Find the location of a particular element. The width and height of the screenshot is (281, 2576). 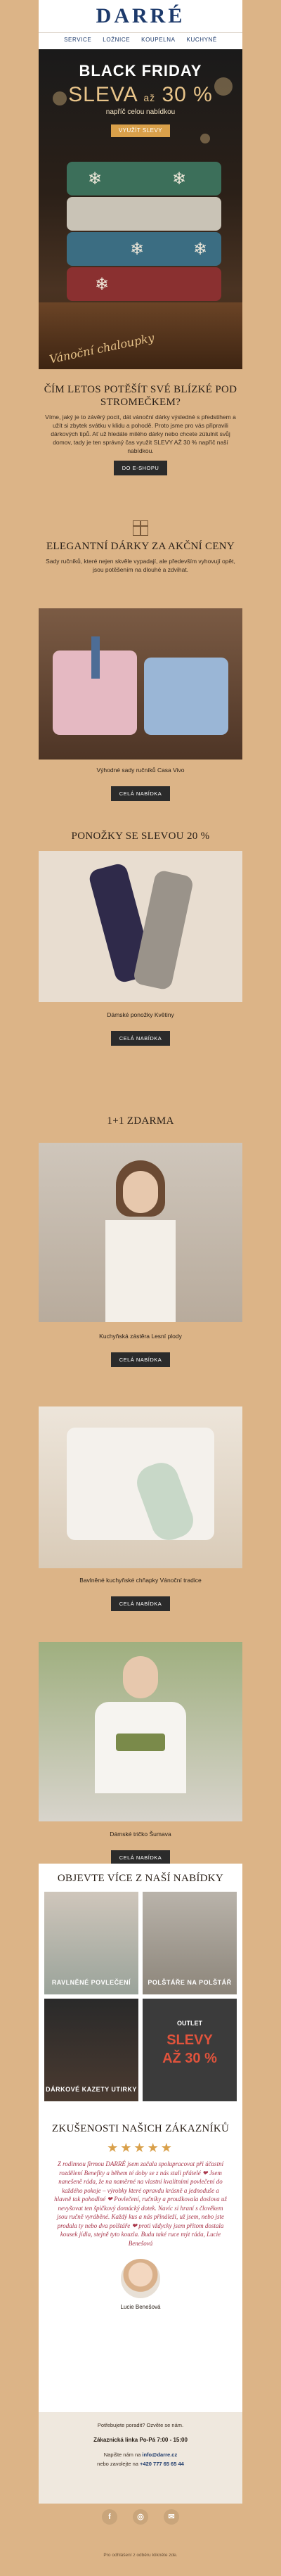

footer-hotline: Zákaznická linka Po-Pá 7:00 - 15:00 is located at coordinates (140, 2440).